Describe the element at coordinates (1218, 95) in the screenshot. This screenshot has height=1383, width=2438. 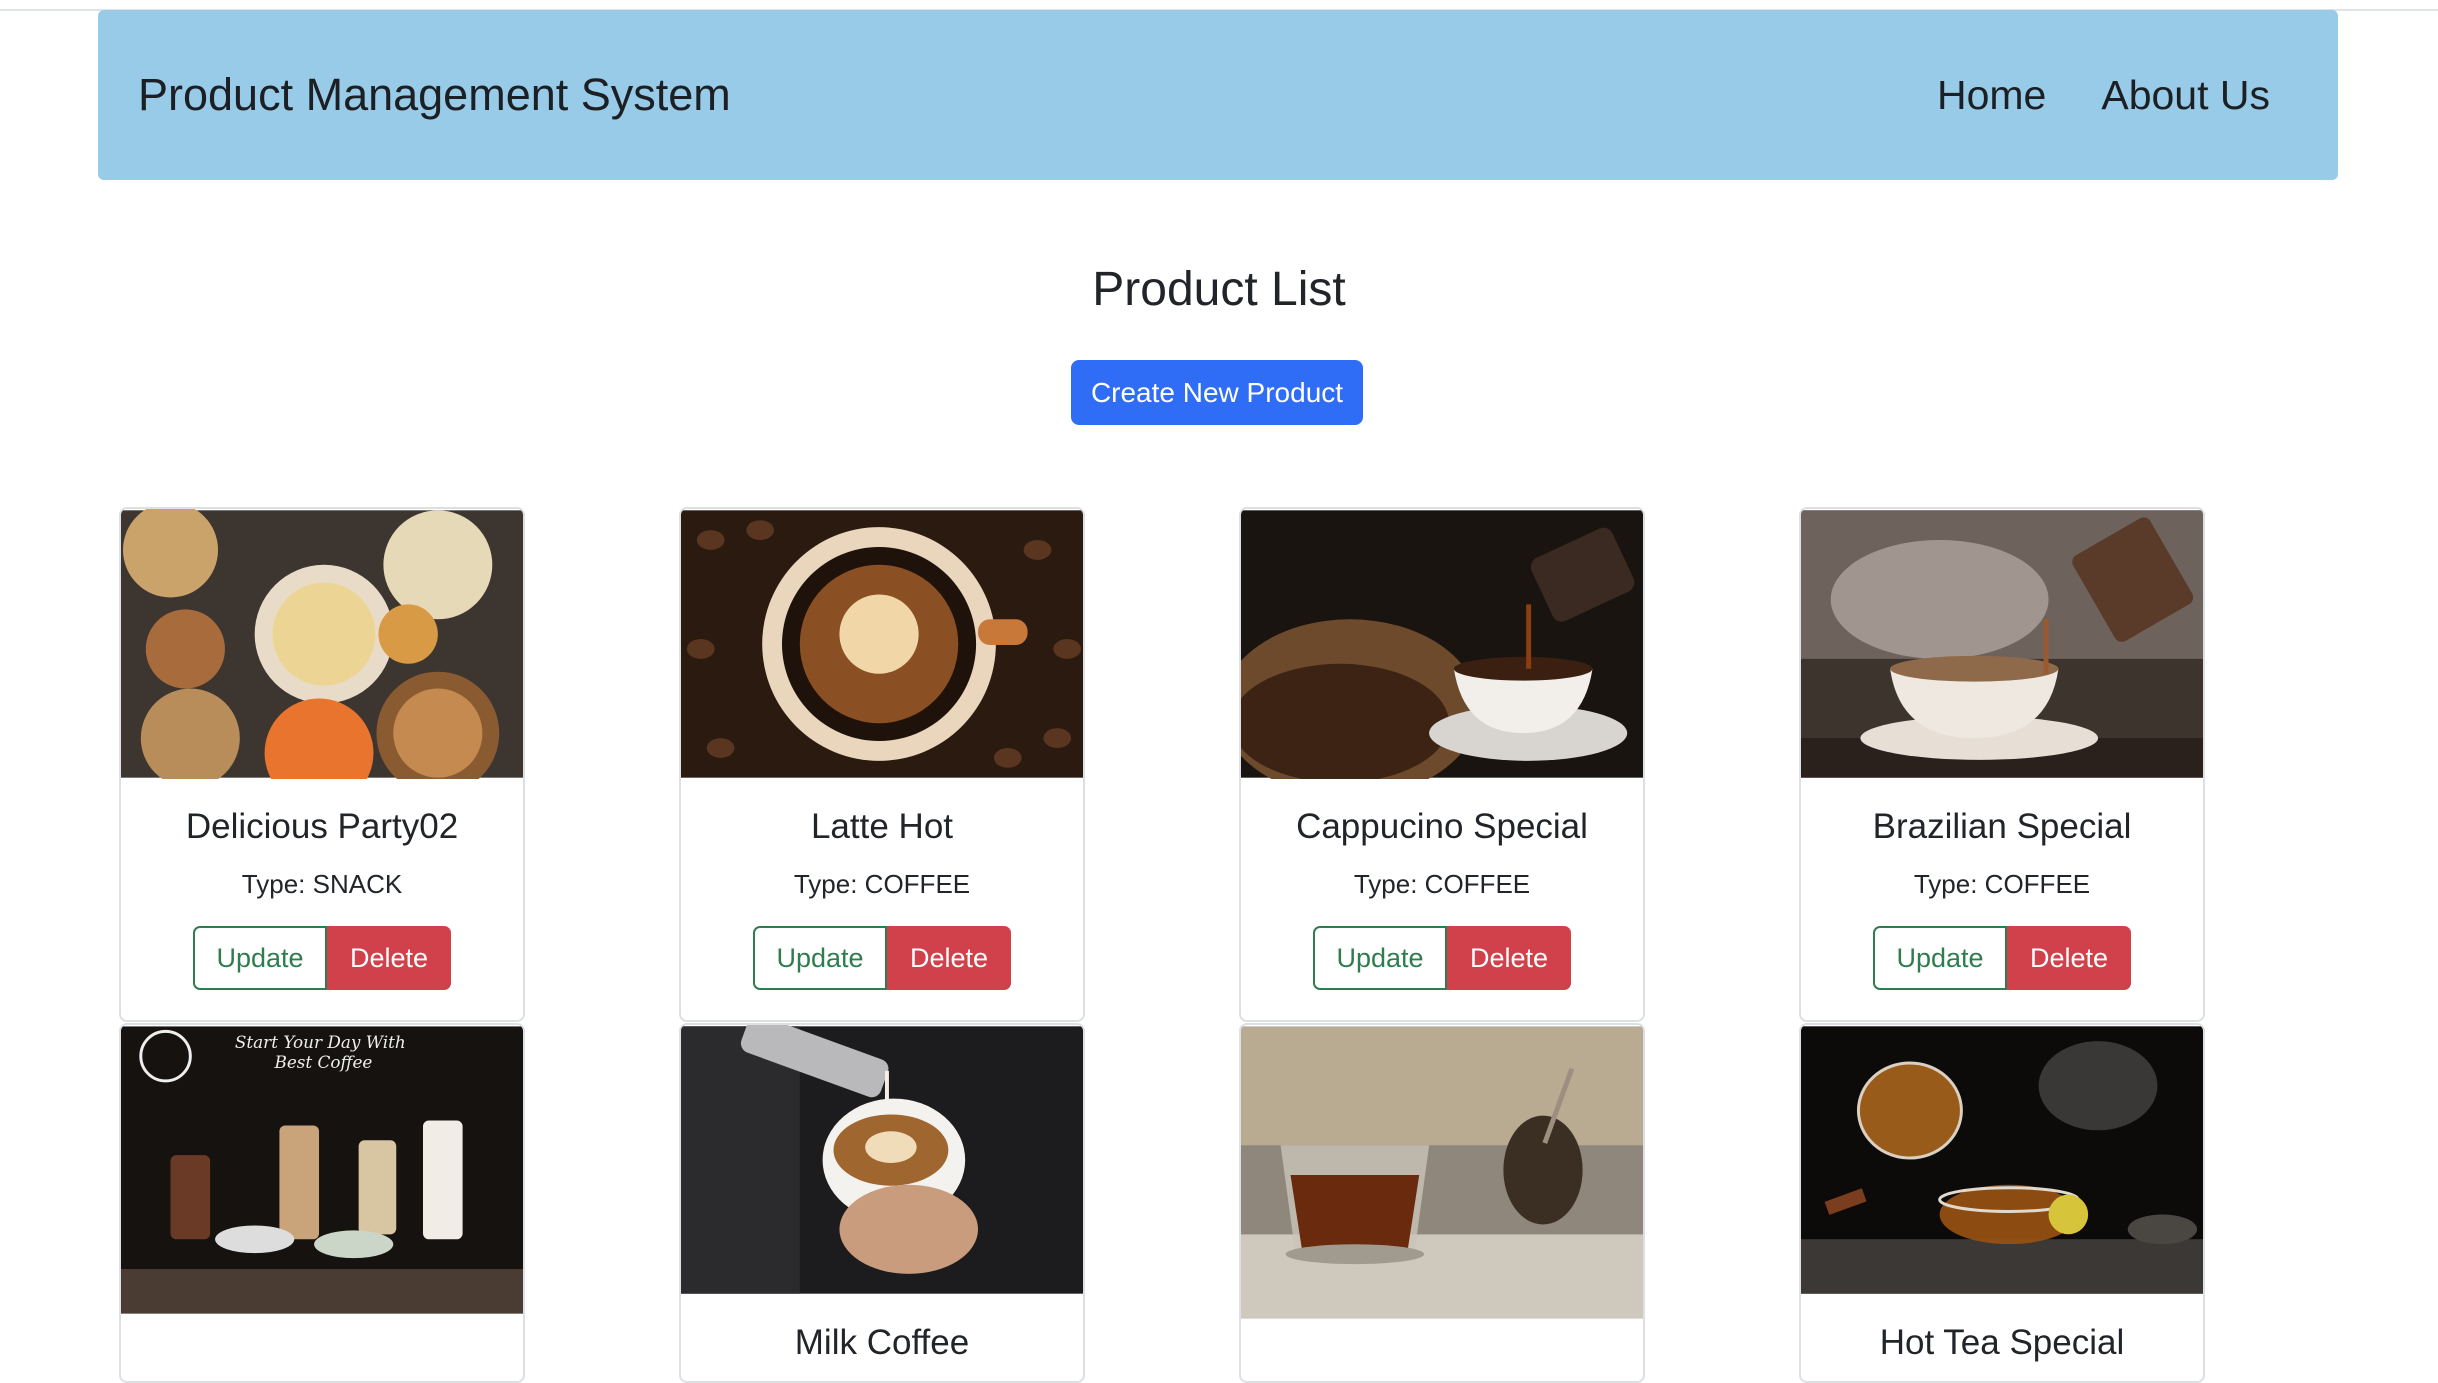
I see `navbar: Product Management System Home About Us` at that location.